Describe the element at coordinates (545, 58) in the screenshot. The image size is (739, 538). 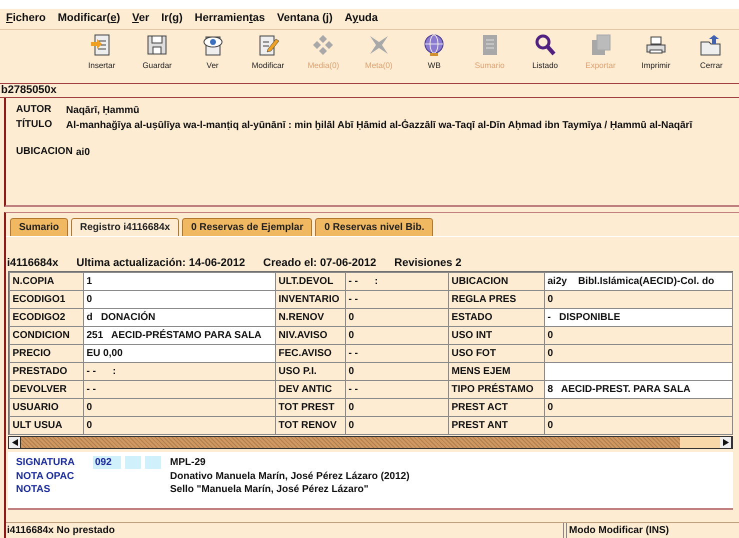
I see `toolbar-button: Listado` at that location.